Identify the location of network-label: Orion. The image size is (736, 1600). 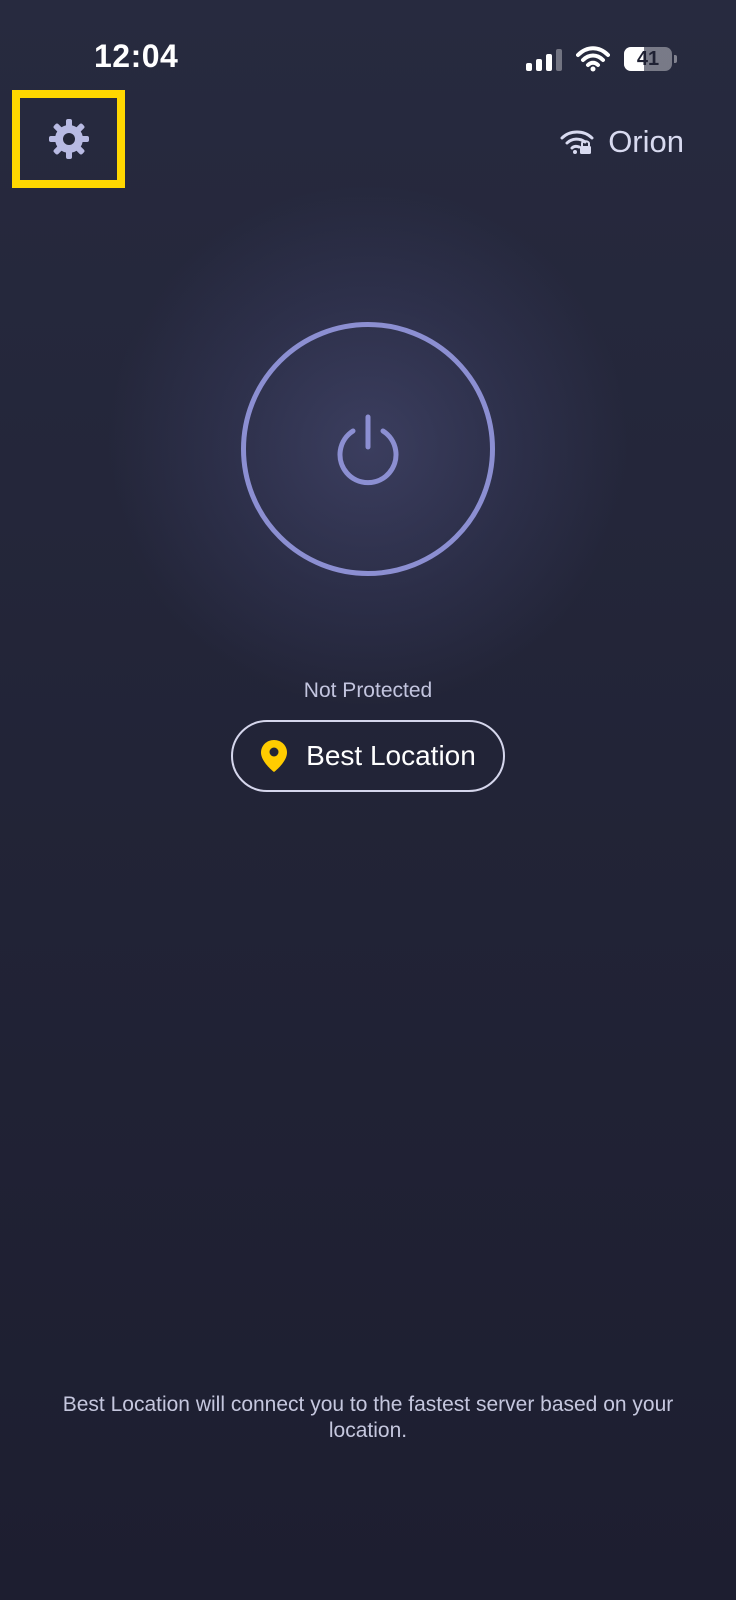
(622, 142).